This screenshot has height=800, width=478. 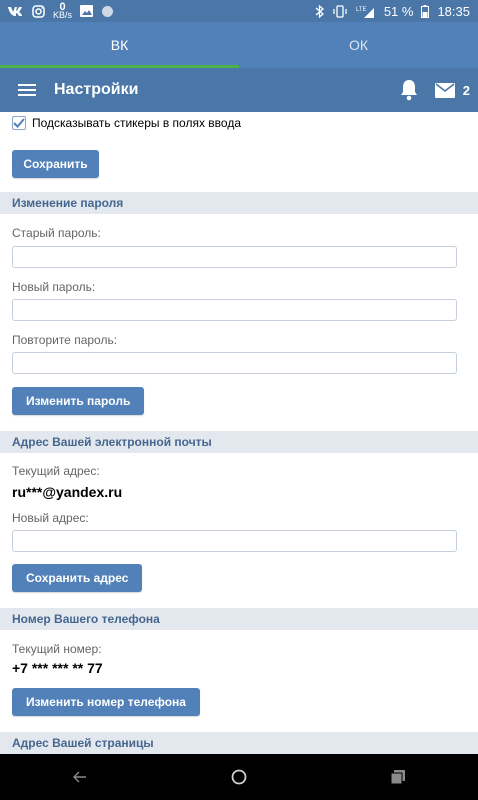 I want to click on phone-section-header: Номер Вашего телефона, so click(x=239, y=619).